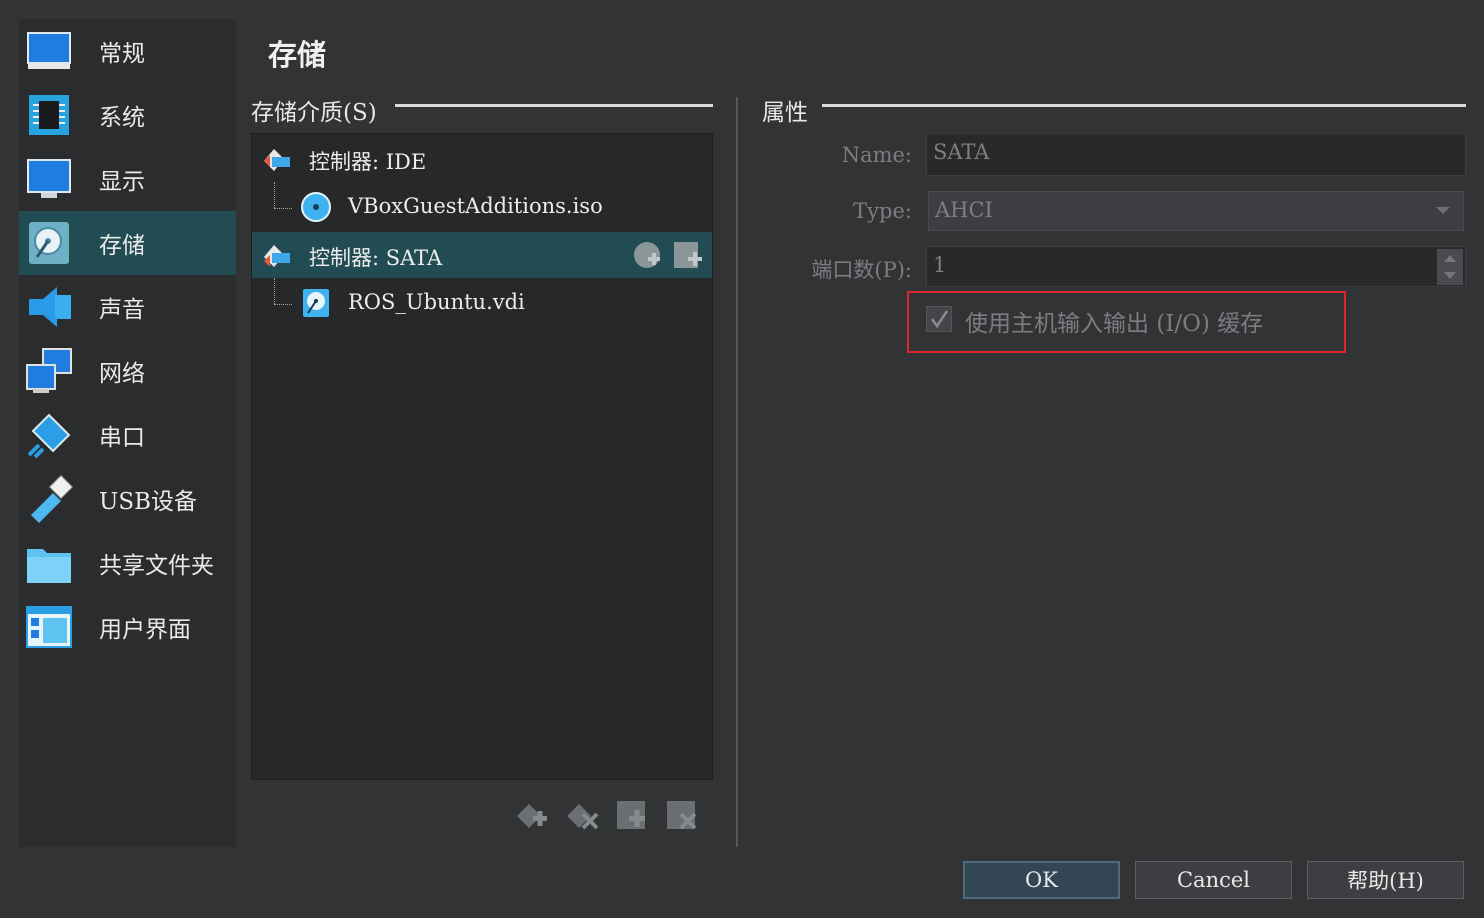  I want to click on network-icon, so click(49, 370).